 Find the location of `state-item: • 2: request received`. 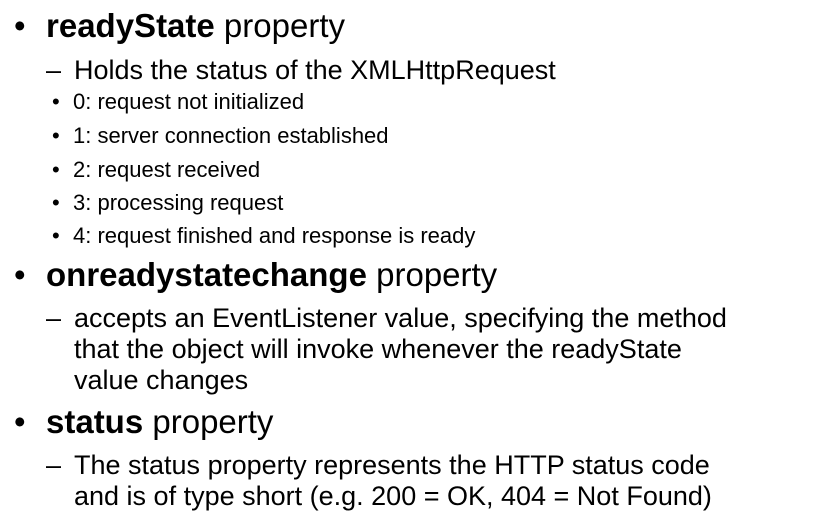

state-item: • 2: request received is located at coordinates (156, 170).